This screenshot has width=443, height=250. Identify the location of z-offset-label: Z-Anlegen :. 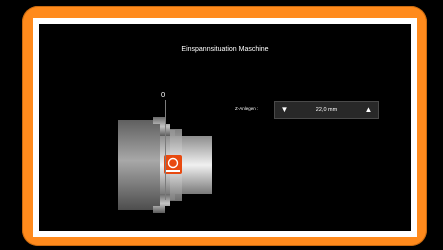
(247, 108).